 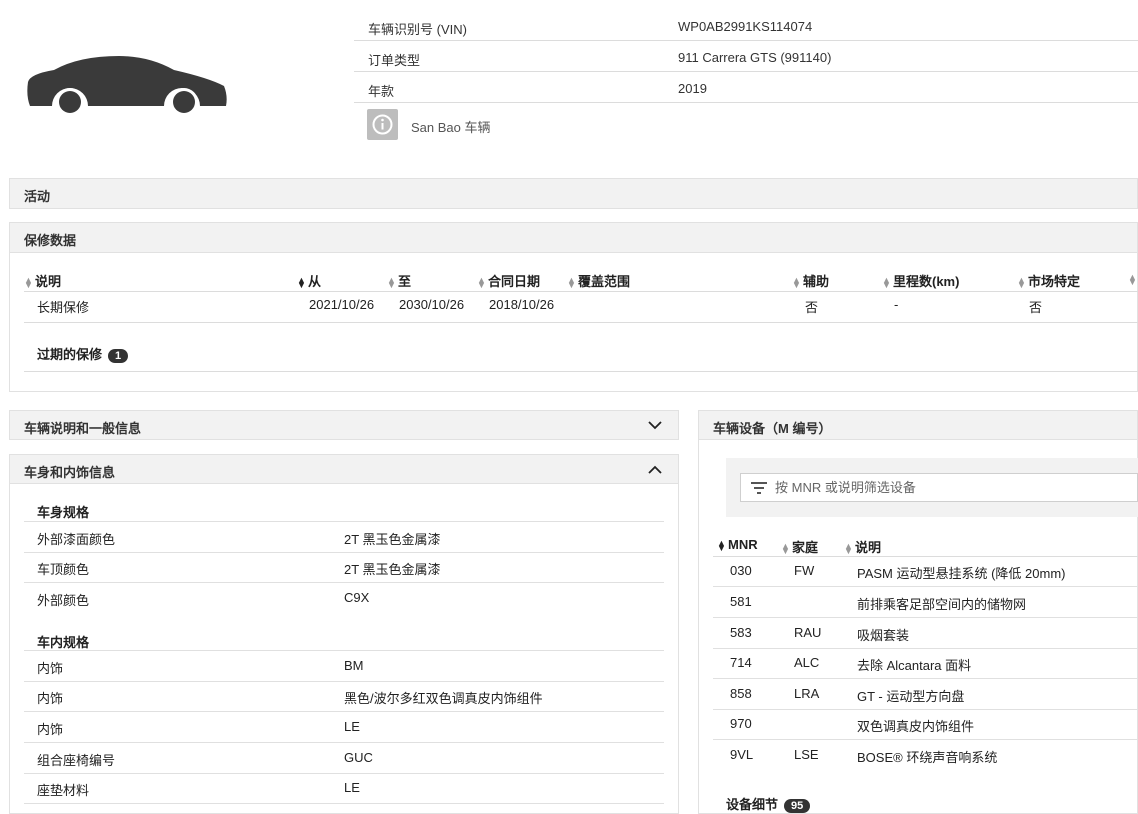 I want to click on spec-row: 外部漆面颜色 2T 黑玉色金属漆, so click(x=344, y=537).